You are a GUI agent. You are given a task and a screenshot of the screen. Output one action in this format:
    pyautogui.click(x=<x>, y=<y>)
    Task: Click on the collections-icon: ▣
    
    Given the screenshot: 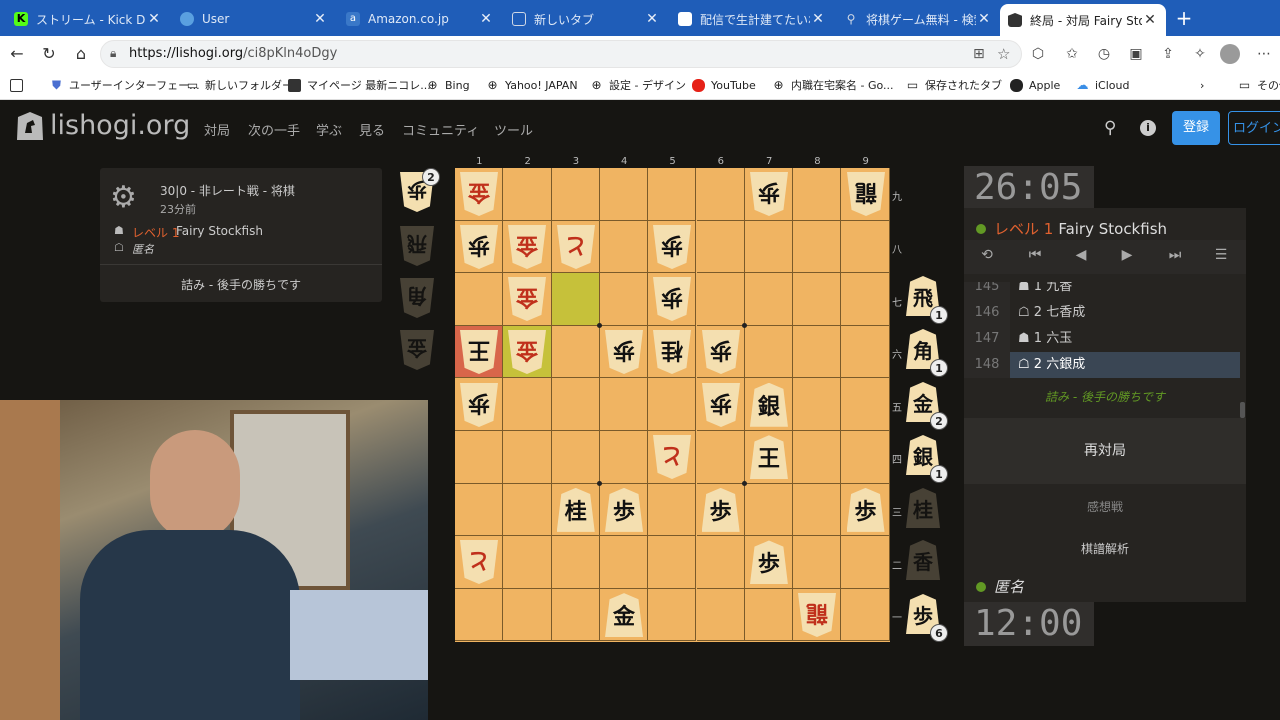 What is the action you would take?
    pyautogui.click(x=1136, y=54)
    